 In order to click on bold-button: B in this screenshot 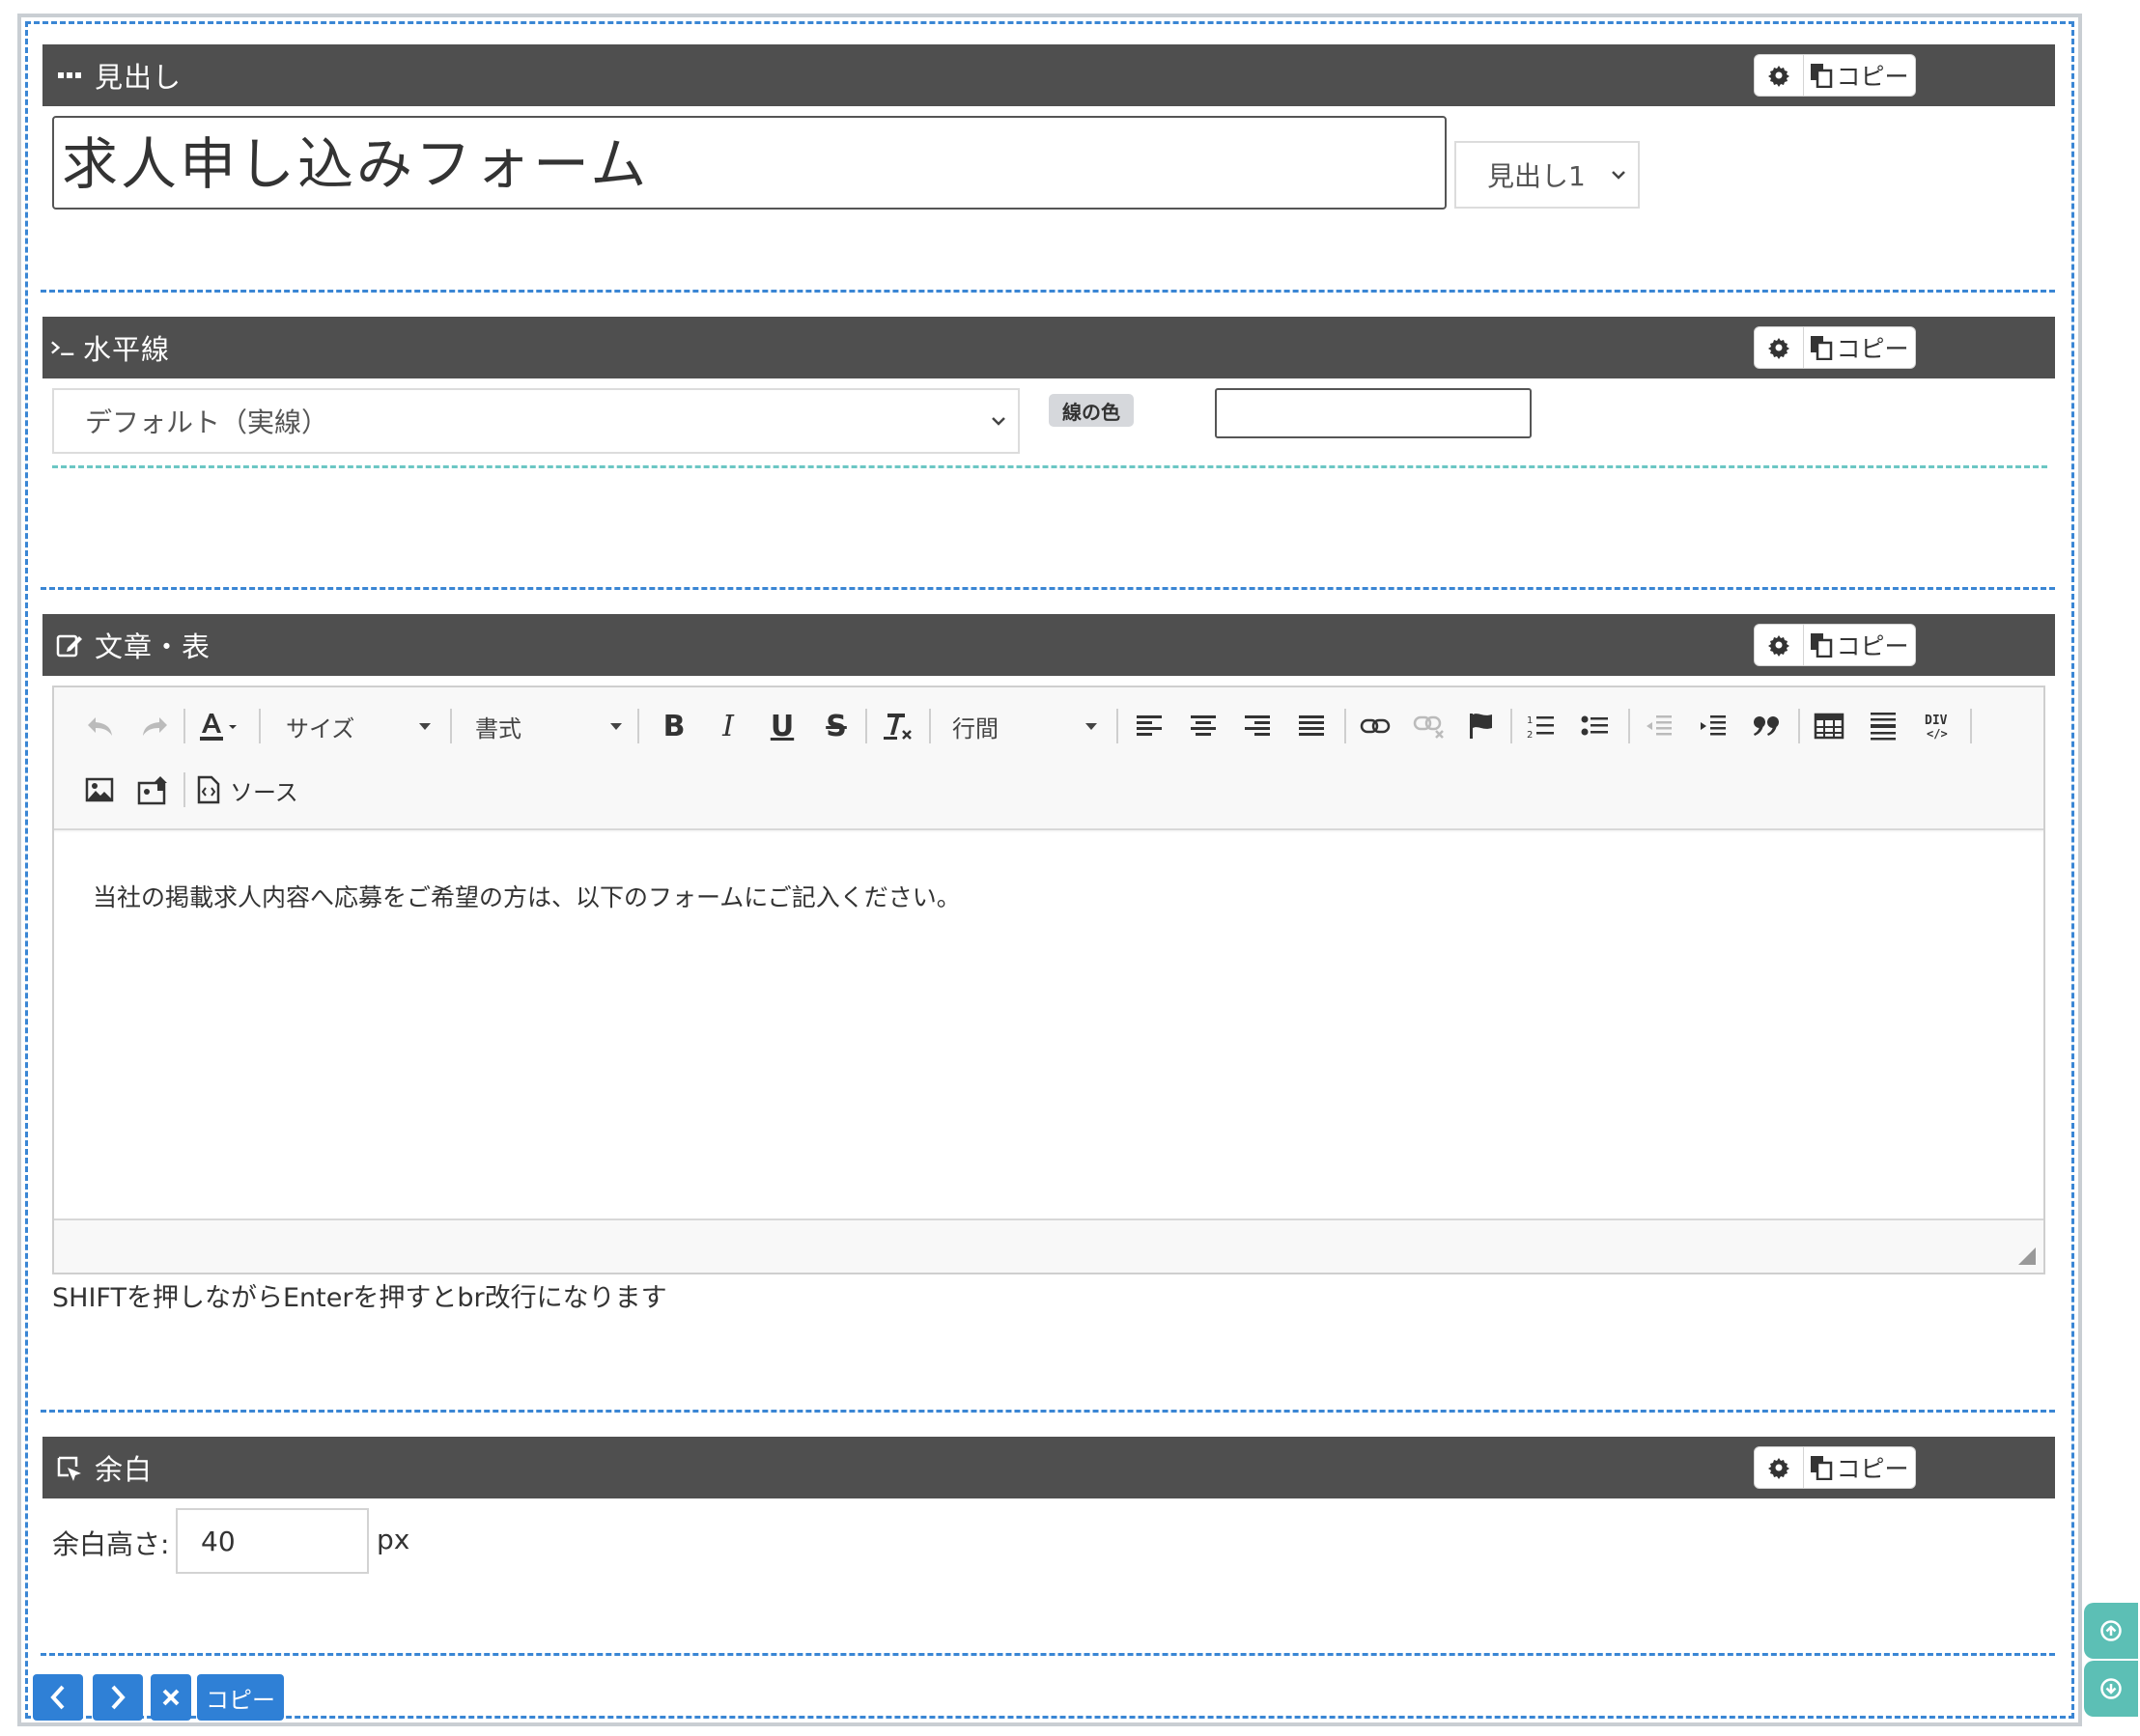, I will do `click(674, 726)`.